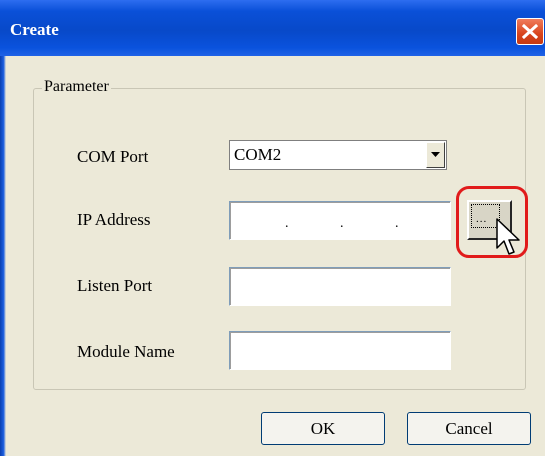  What do you see at coordinates (115, 285) in the screenshot?
I see `listen-port-label: Listen Port` at bounding box center [115, 285].